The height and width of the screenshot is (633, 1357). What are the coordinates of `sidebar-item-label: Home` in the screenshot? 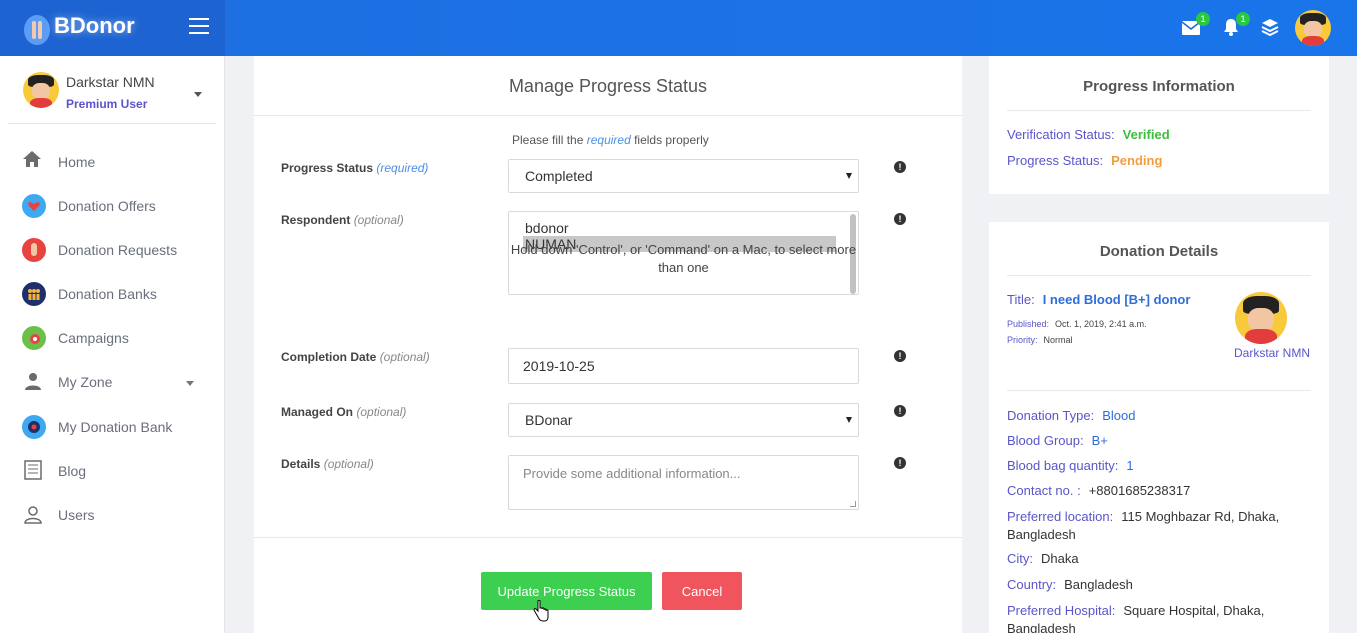 It's located at (77, 162).